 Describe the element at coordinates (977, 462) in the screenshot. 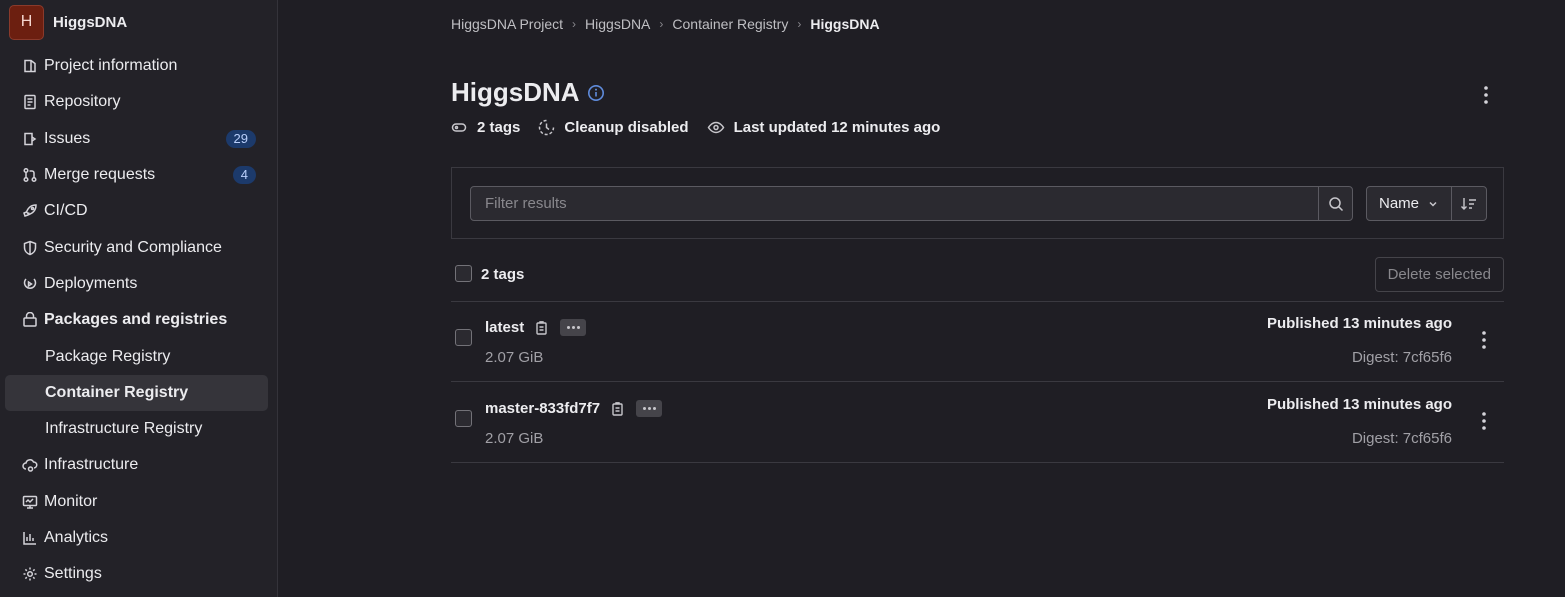

I see `divider` at that location.